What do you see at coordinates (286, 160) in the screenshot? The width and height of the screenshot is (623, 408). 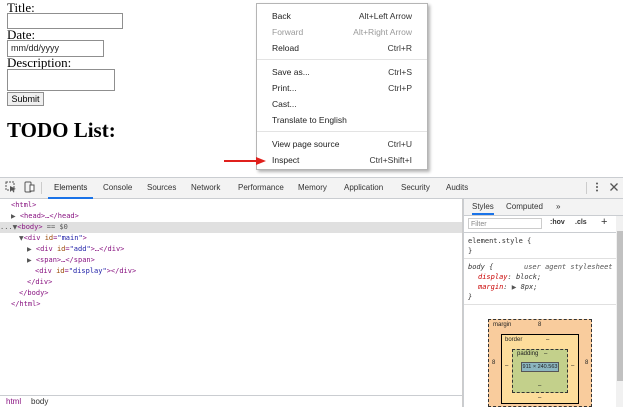 I see `menu-item-label: Inspect` at bounding box center [286, 160].